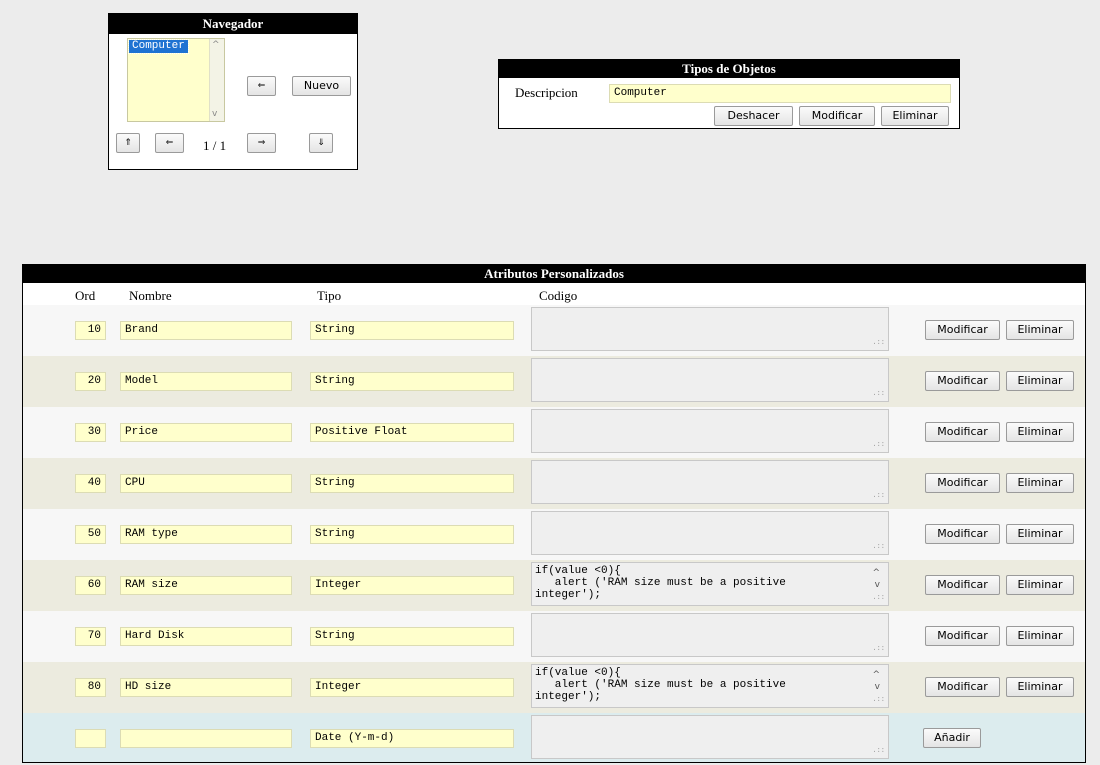 The width and height of the screenshot is (1100, 765). Describe the element at coordinates (90, 687) in the screenshot. I see `ord-field: 80` at that location.